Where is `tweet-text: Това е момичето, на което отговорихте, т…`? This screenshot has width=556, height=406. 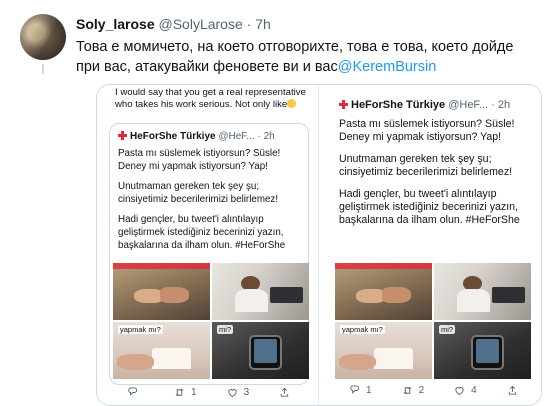
tweet-text: Това е момичето, на което отговорихте, т… is located at coordinates (307, 57).